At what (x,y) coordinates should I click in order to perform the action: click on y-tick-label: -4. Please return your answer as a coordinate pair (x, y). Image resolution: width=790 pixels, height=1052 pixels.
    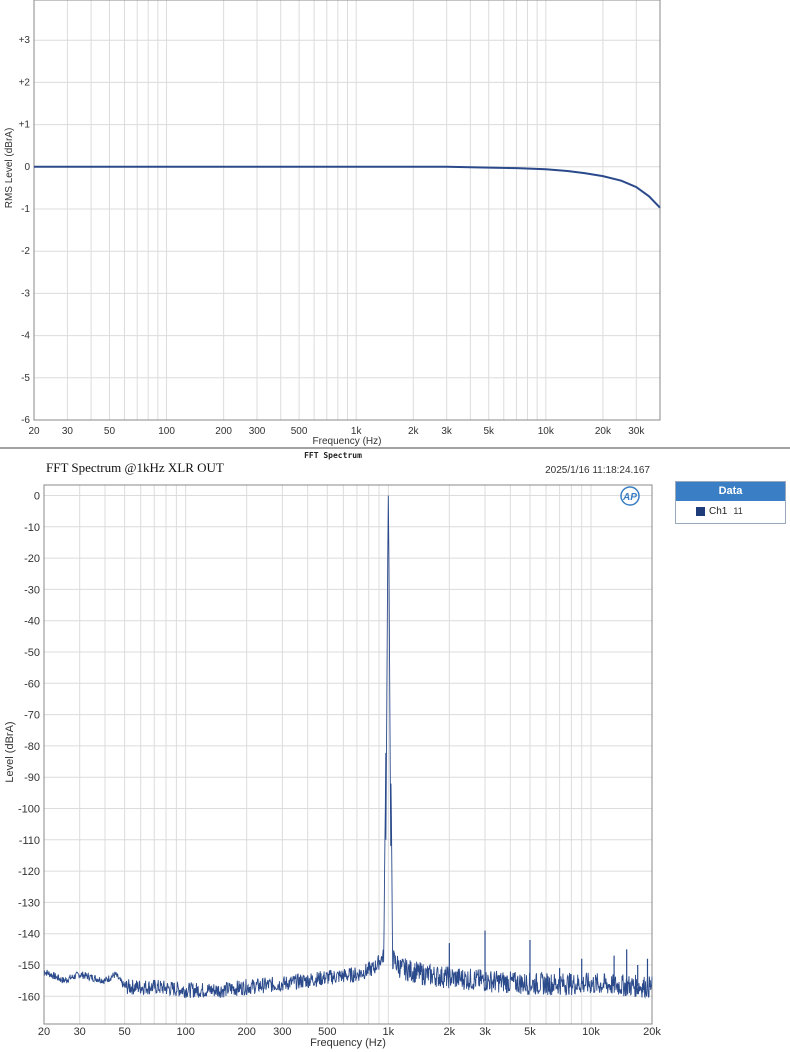
    Looking at the image, I should click on (25, 336).